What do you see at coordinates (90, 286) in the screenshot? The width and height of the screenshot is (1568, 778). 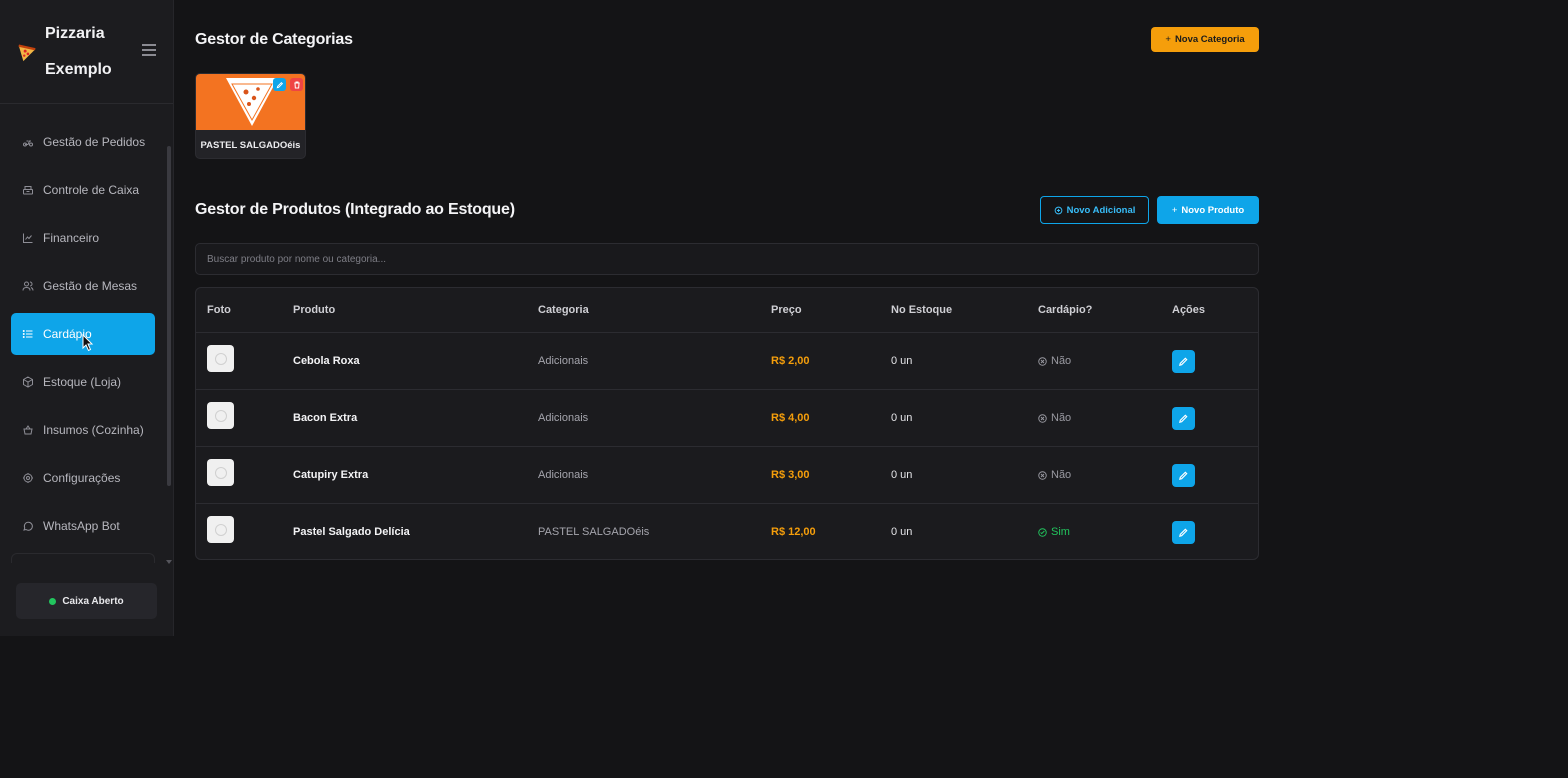 I see `sidebar-item-label: Gestão de Mesas` at bounding box center [90, 286].